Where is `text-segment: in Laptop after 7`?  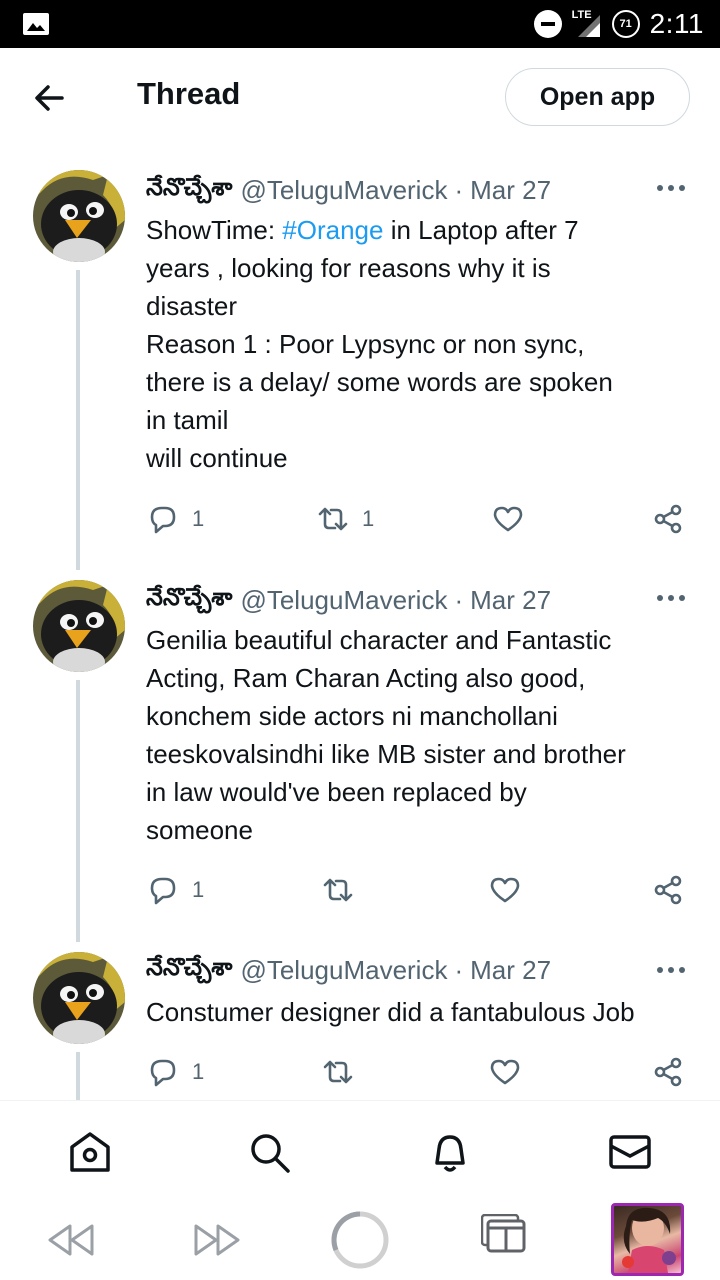 text-segment: in Laptop after 7 is located at coordinates (481, 230).